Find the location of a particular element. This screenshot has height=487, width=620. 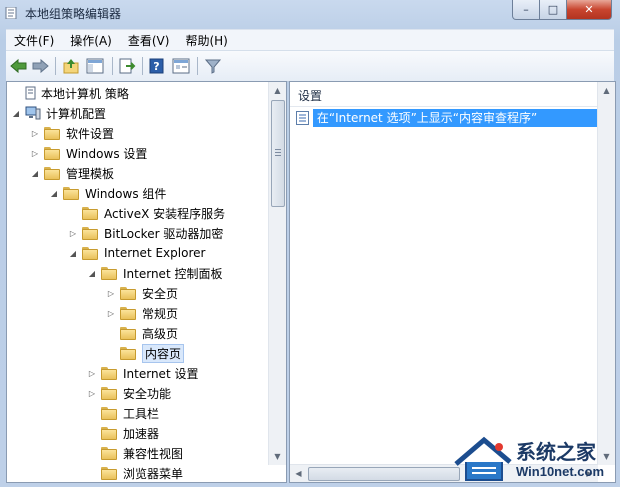

filter-icon is located at coordinates (213, 66).